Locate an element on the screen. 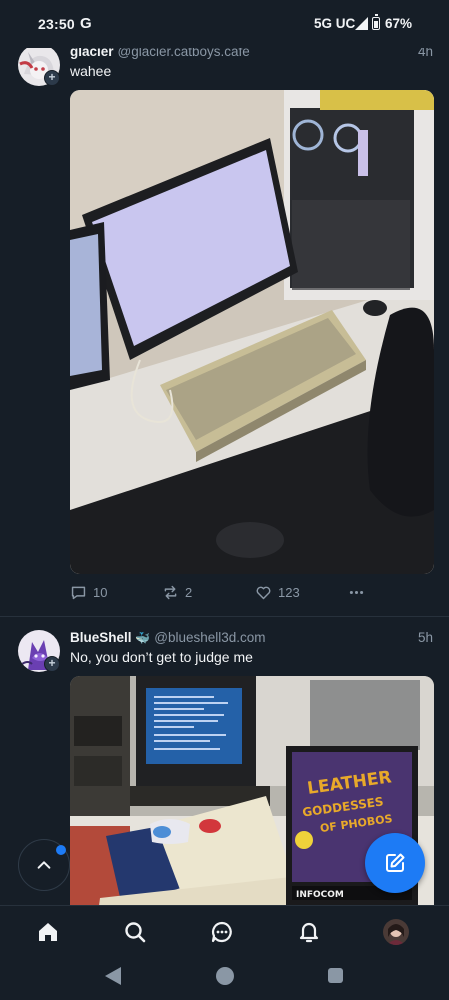 The width and height of the screenshot is (449, 1000). system-navigation is located at coordinates (224, 978).